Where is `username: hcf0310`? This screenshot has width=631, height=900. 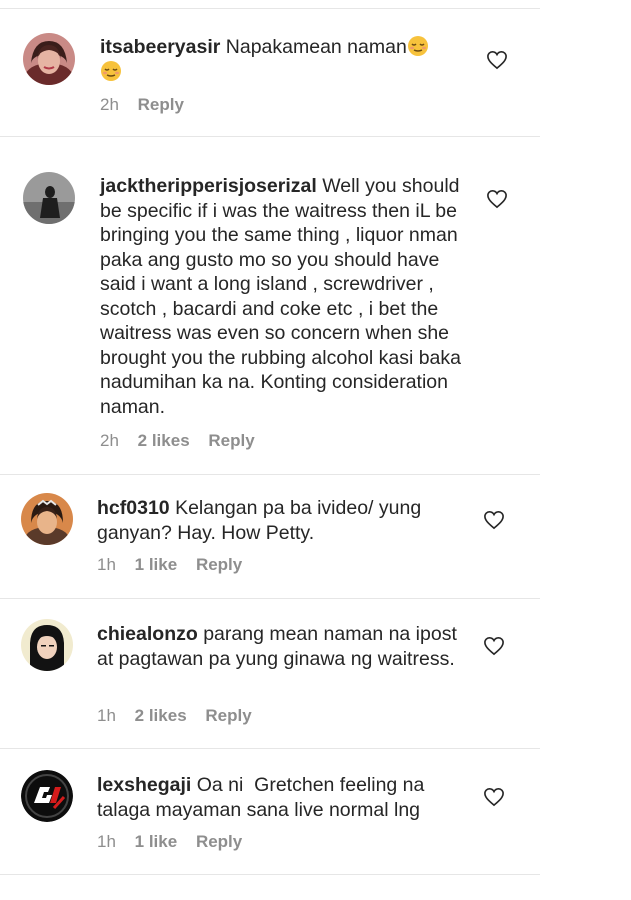
username: hcf0310 is located at coordinates (133, 508).